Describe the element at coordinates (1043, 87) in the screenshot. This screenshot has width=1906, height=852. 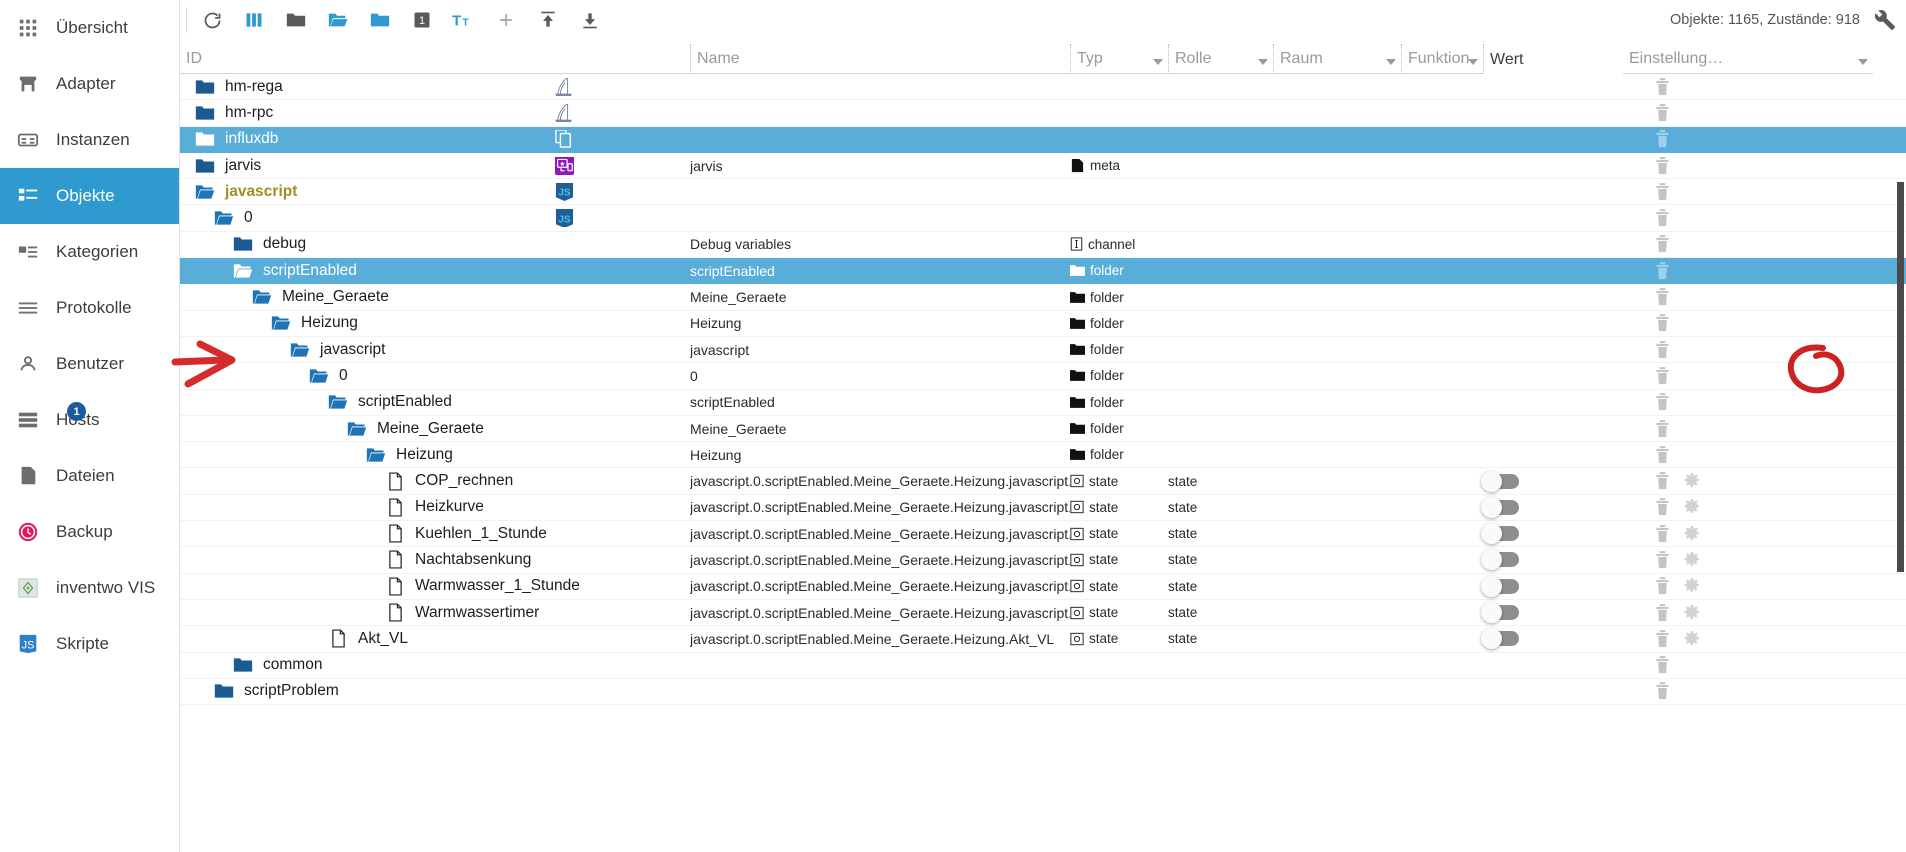
I see `table-row: hm-rega` at that location.